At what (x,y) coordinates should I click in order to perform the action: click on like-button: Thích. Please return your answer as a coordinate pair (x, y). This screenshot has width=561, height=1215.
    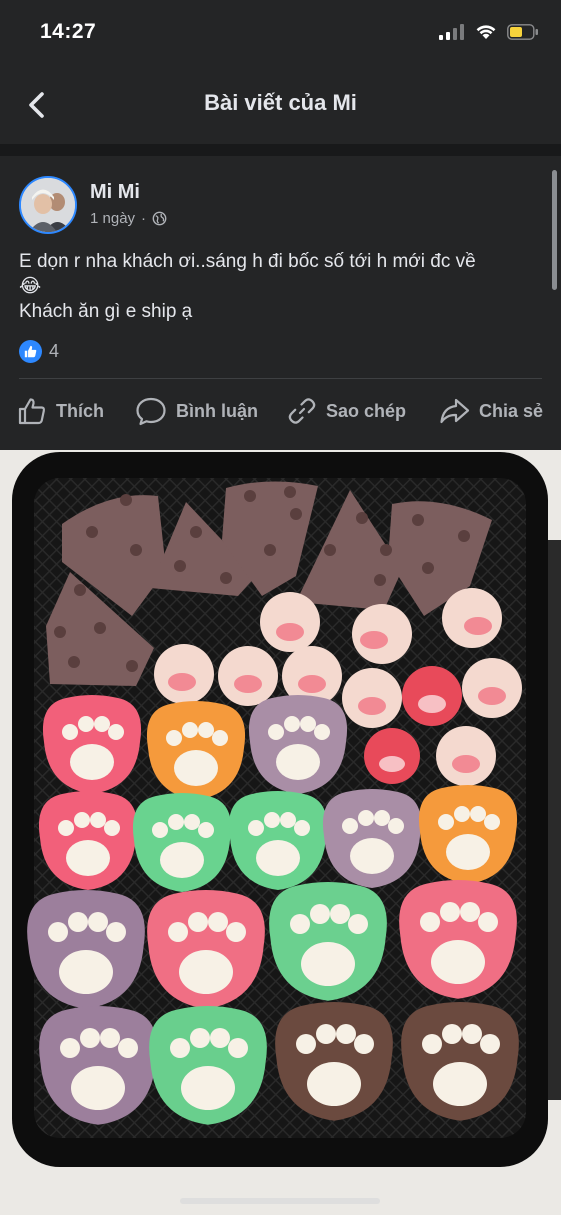
    Looking at the image, I should click on (60, 411).